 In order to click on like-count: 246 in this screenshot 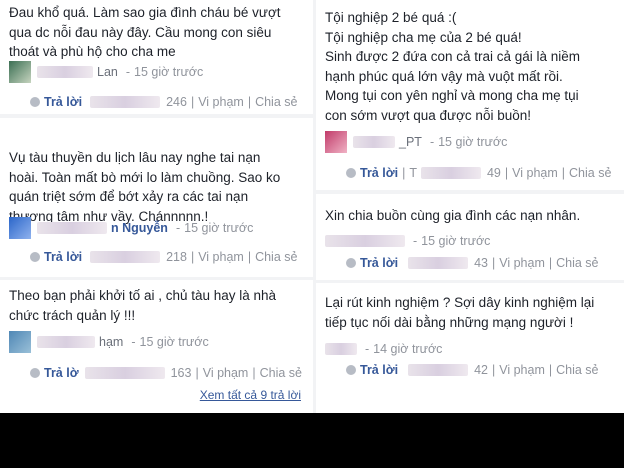, I will do `click(176, 102)`.